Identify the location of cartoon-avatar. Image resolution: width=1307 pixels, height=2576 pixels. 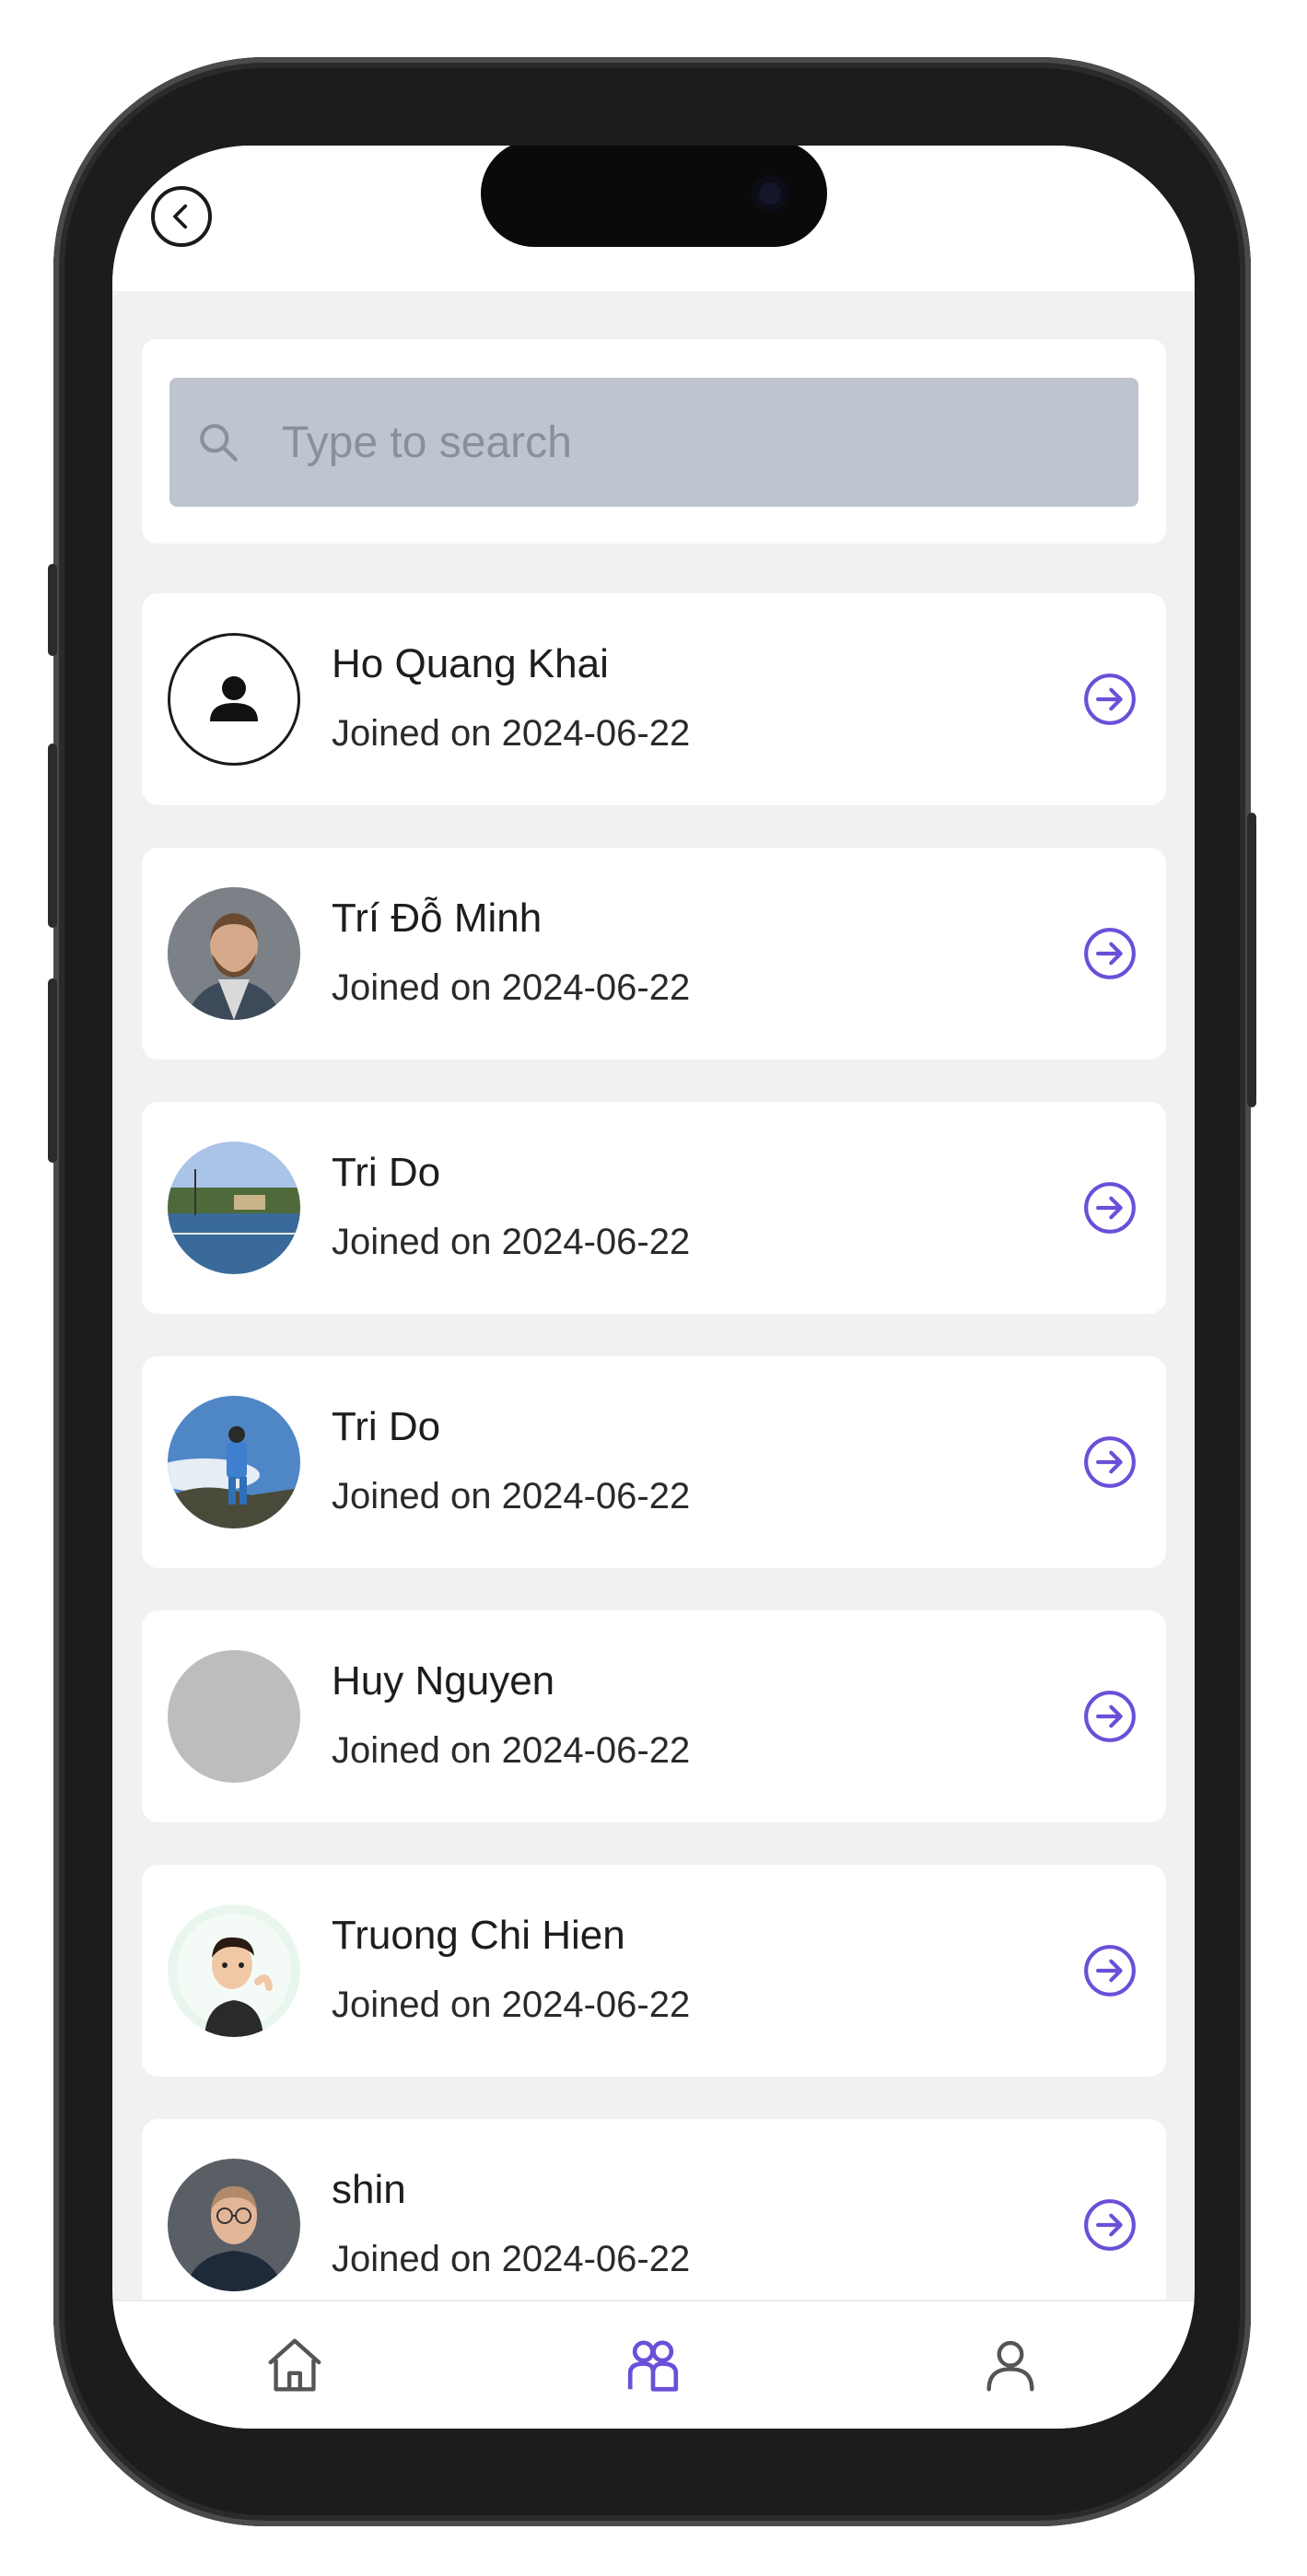
(234, 1971).